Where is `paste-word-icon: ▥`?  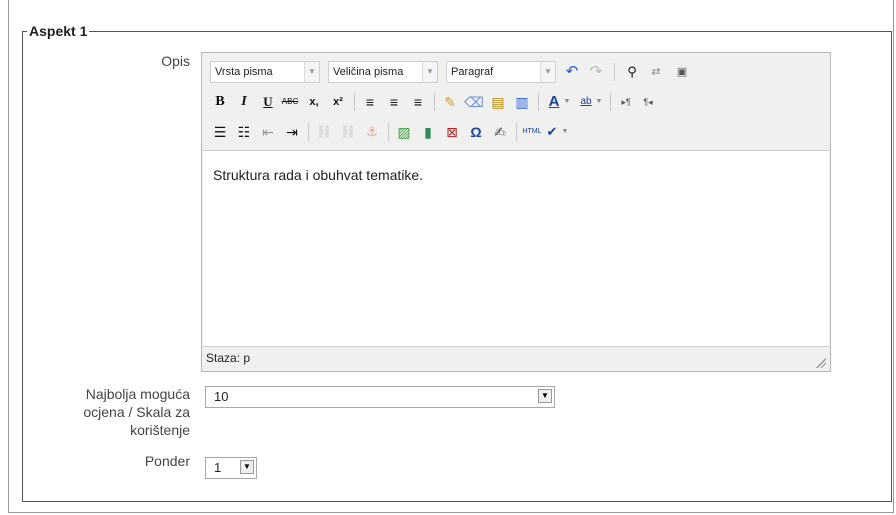
paste-word-icon: ▥ is located at coordinates (522, 102).